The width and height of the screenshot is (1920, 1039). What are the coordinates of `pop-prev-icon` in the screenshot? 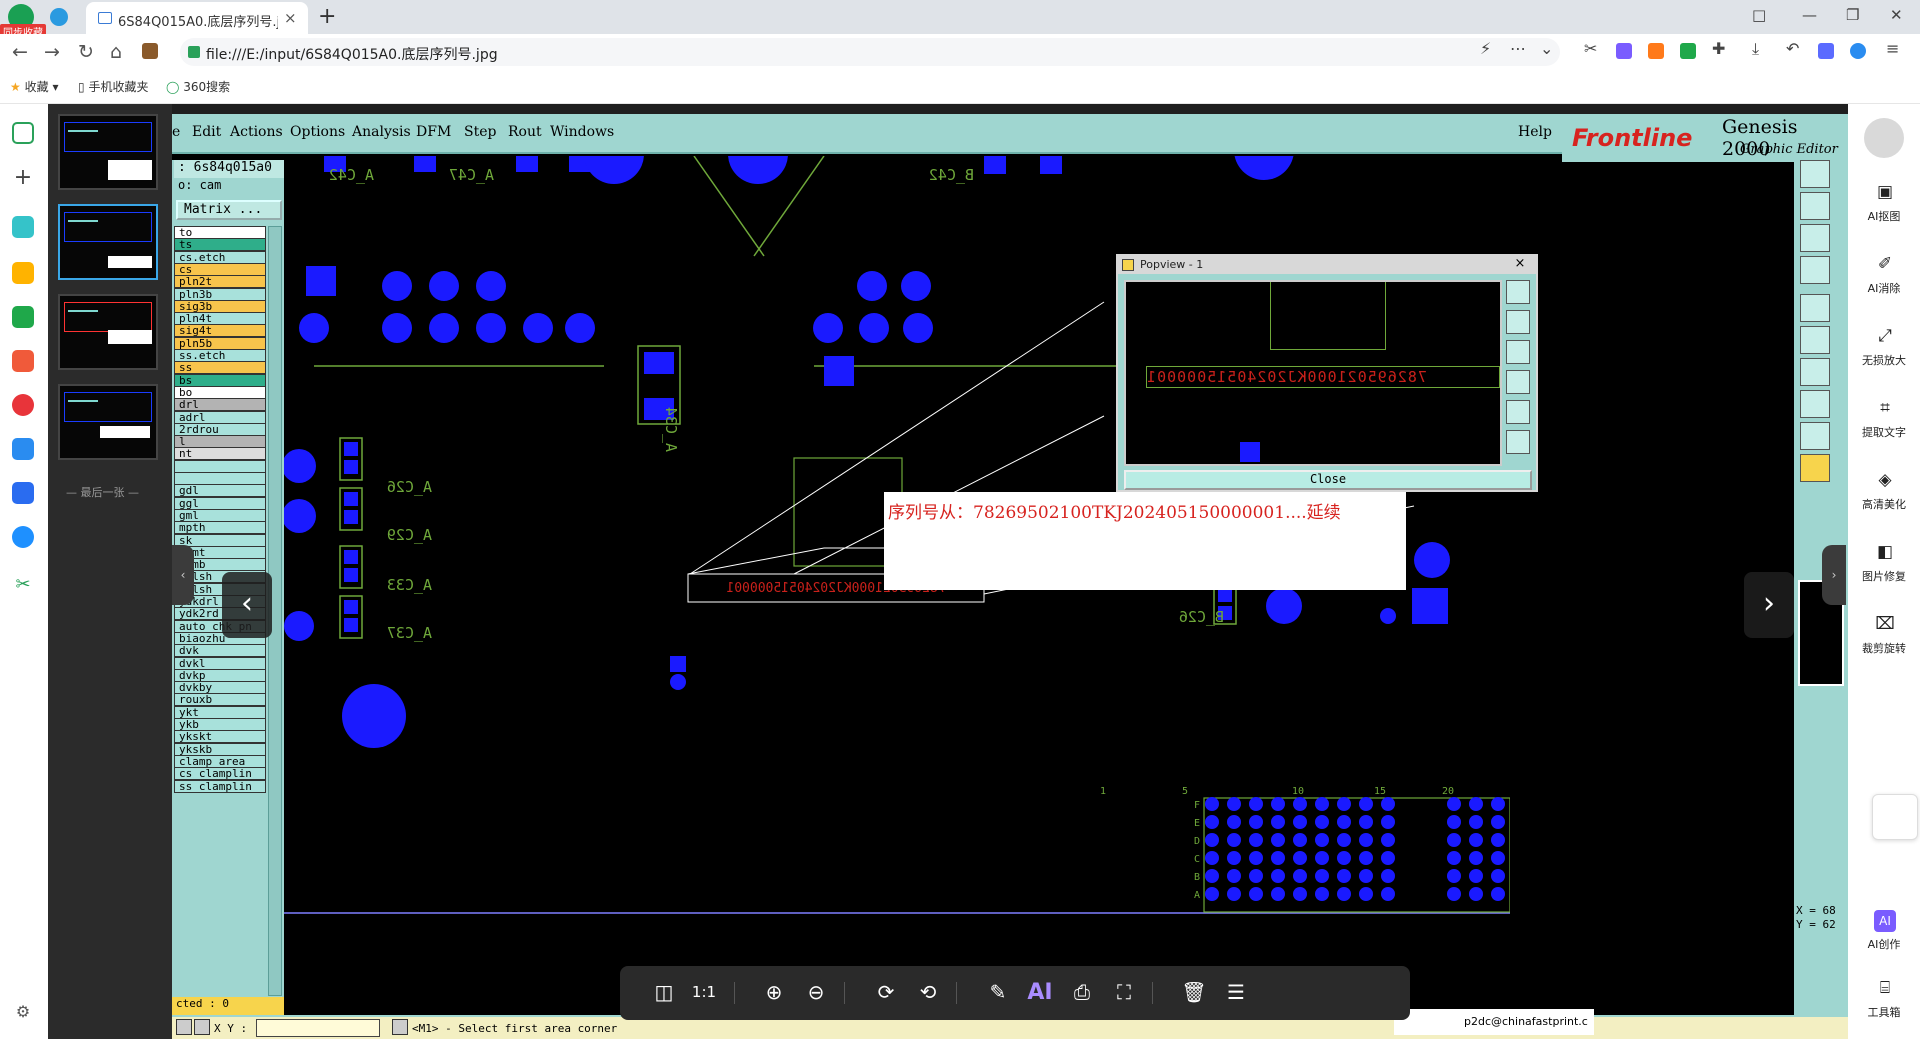 It's located at (1518, 412).